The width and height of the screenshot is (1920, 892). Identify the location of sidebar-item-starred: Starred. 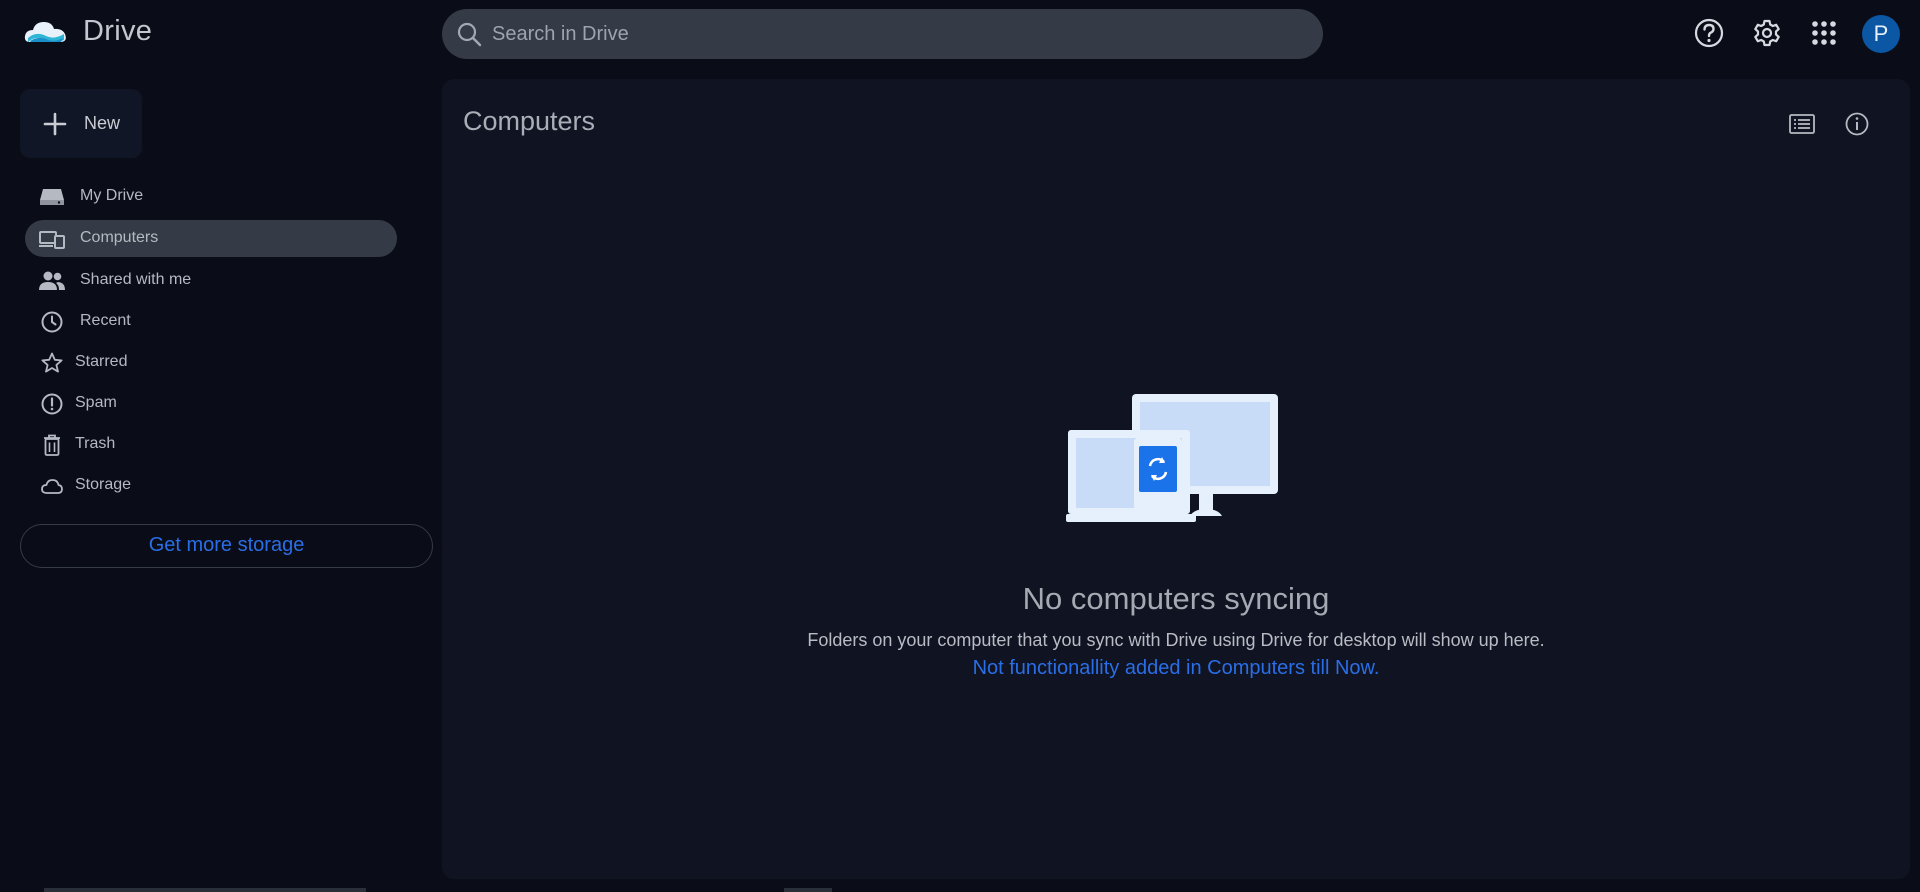
(211, 362).